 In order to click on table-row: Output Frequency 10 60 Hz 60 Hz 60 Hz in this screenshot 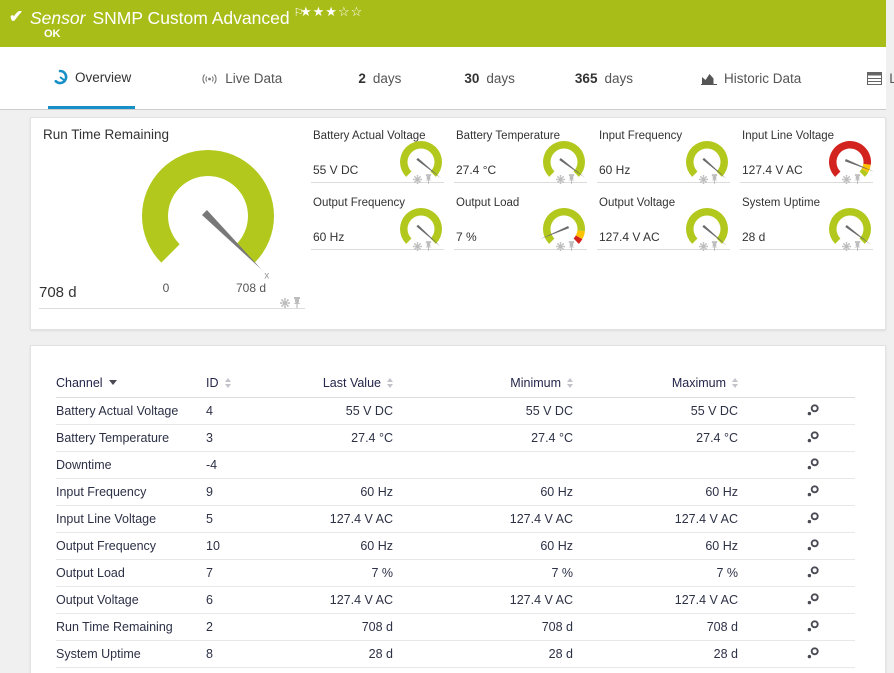, I will do `click(455, 546)`.